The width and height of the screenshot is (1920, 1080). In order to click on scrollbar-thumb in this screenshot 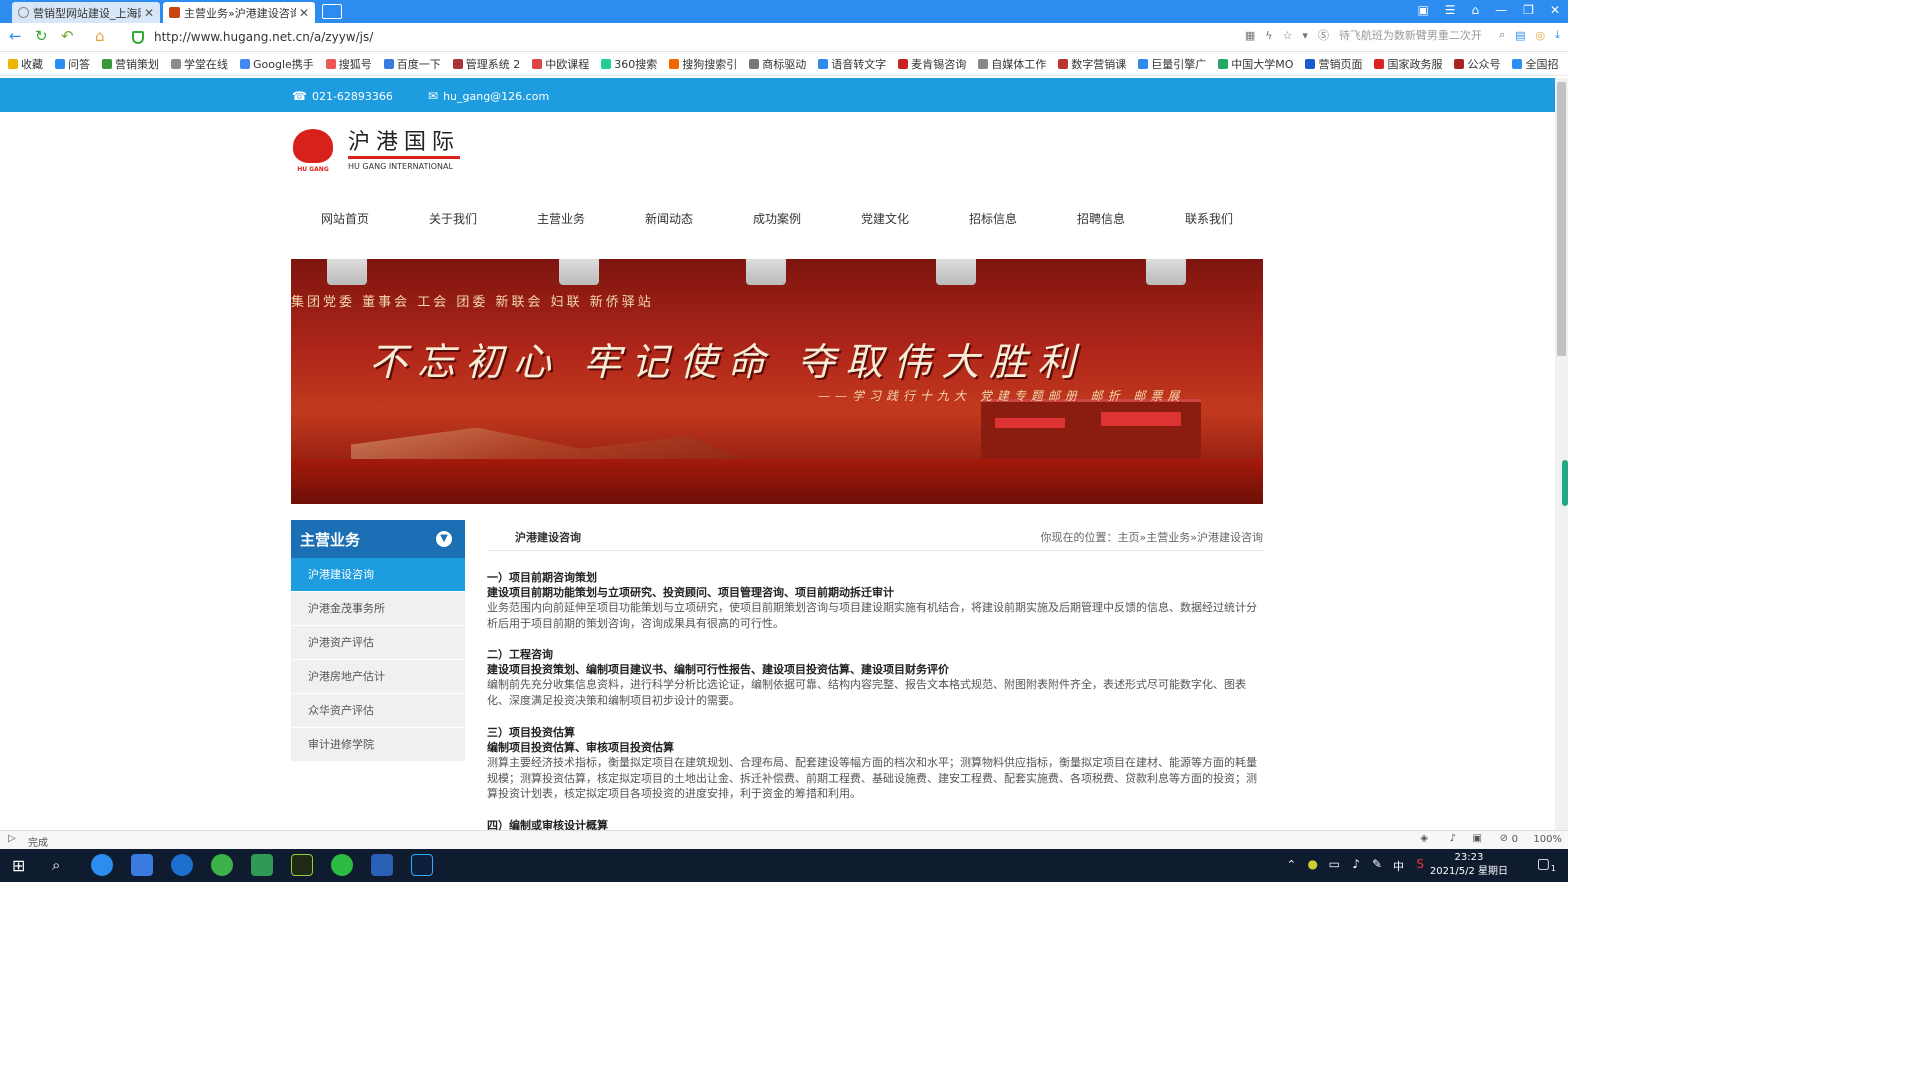, I will do `click(1561, 219)`.